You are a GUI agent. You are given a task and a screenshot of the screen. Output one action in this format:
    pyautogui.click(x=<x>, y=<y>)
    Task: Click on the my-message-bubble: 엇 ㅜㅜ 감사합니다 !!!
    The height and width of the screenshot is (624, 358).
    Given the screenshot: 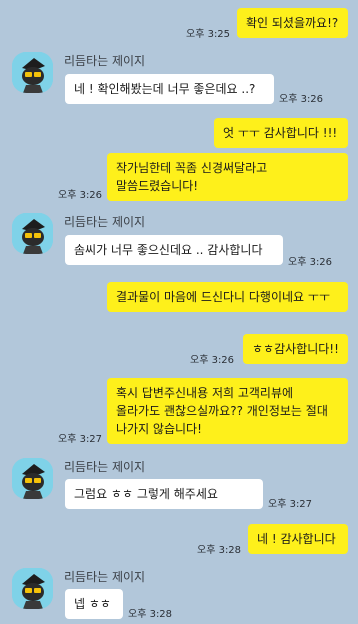 What is the action you would take?
    pyautogui.click(x=281, y=133)
    